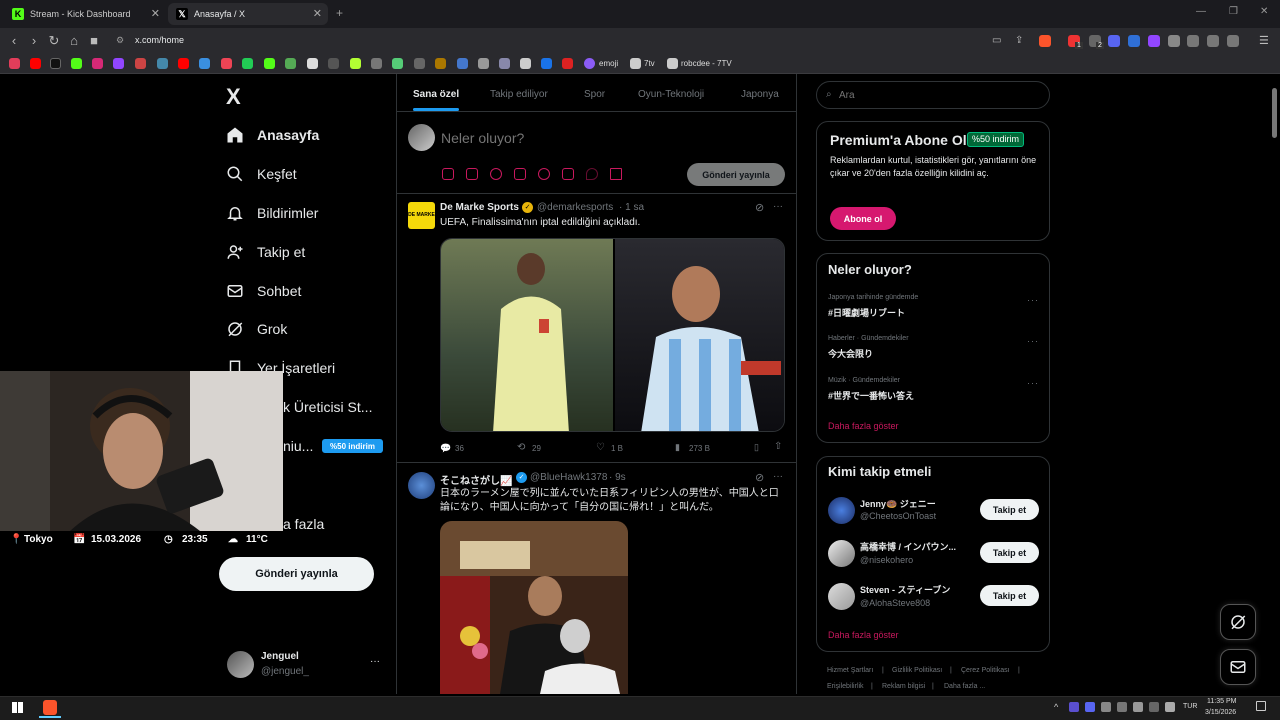  I want to click on post-button: Gönderi yayınla, so click(296, 574).